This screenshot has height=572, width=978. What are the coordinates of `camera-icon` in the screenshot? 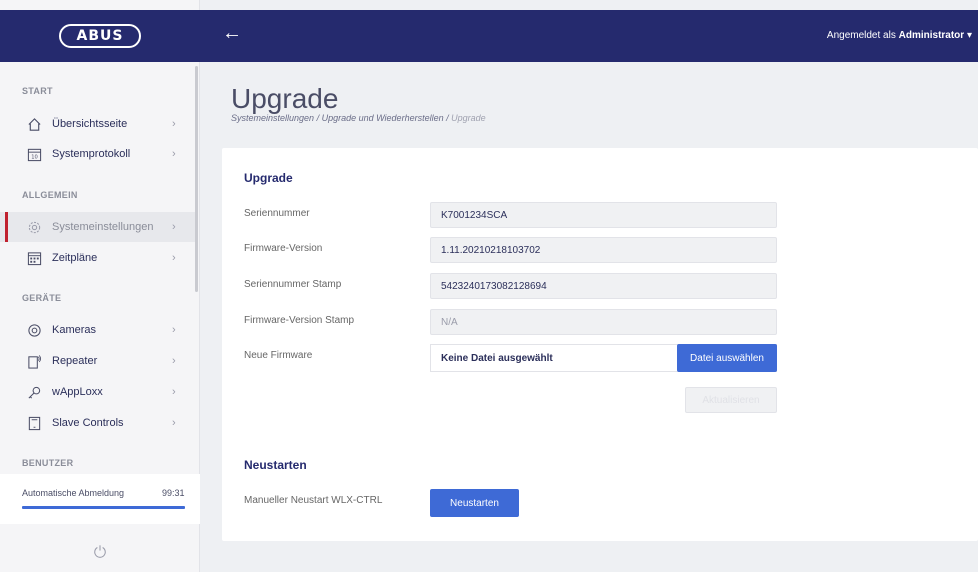 It's located at (34, 330).